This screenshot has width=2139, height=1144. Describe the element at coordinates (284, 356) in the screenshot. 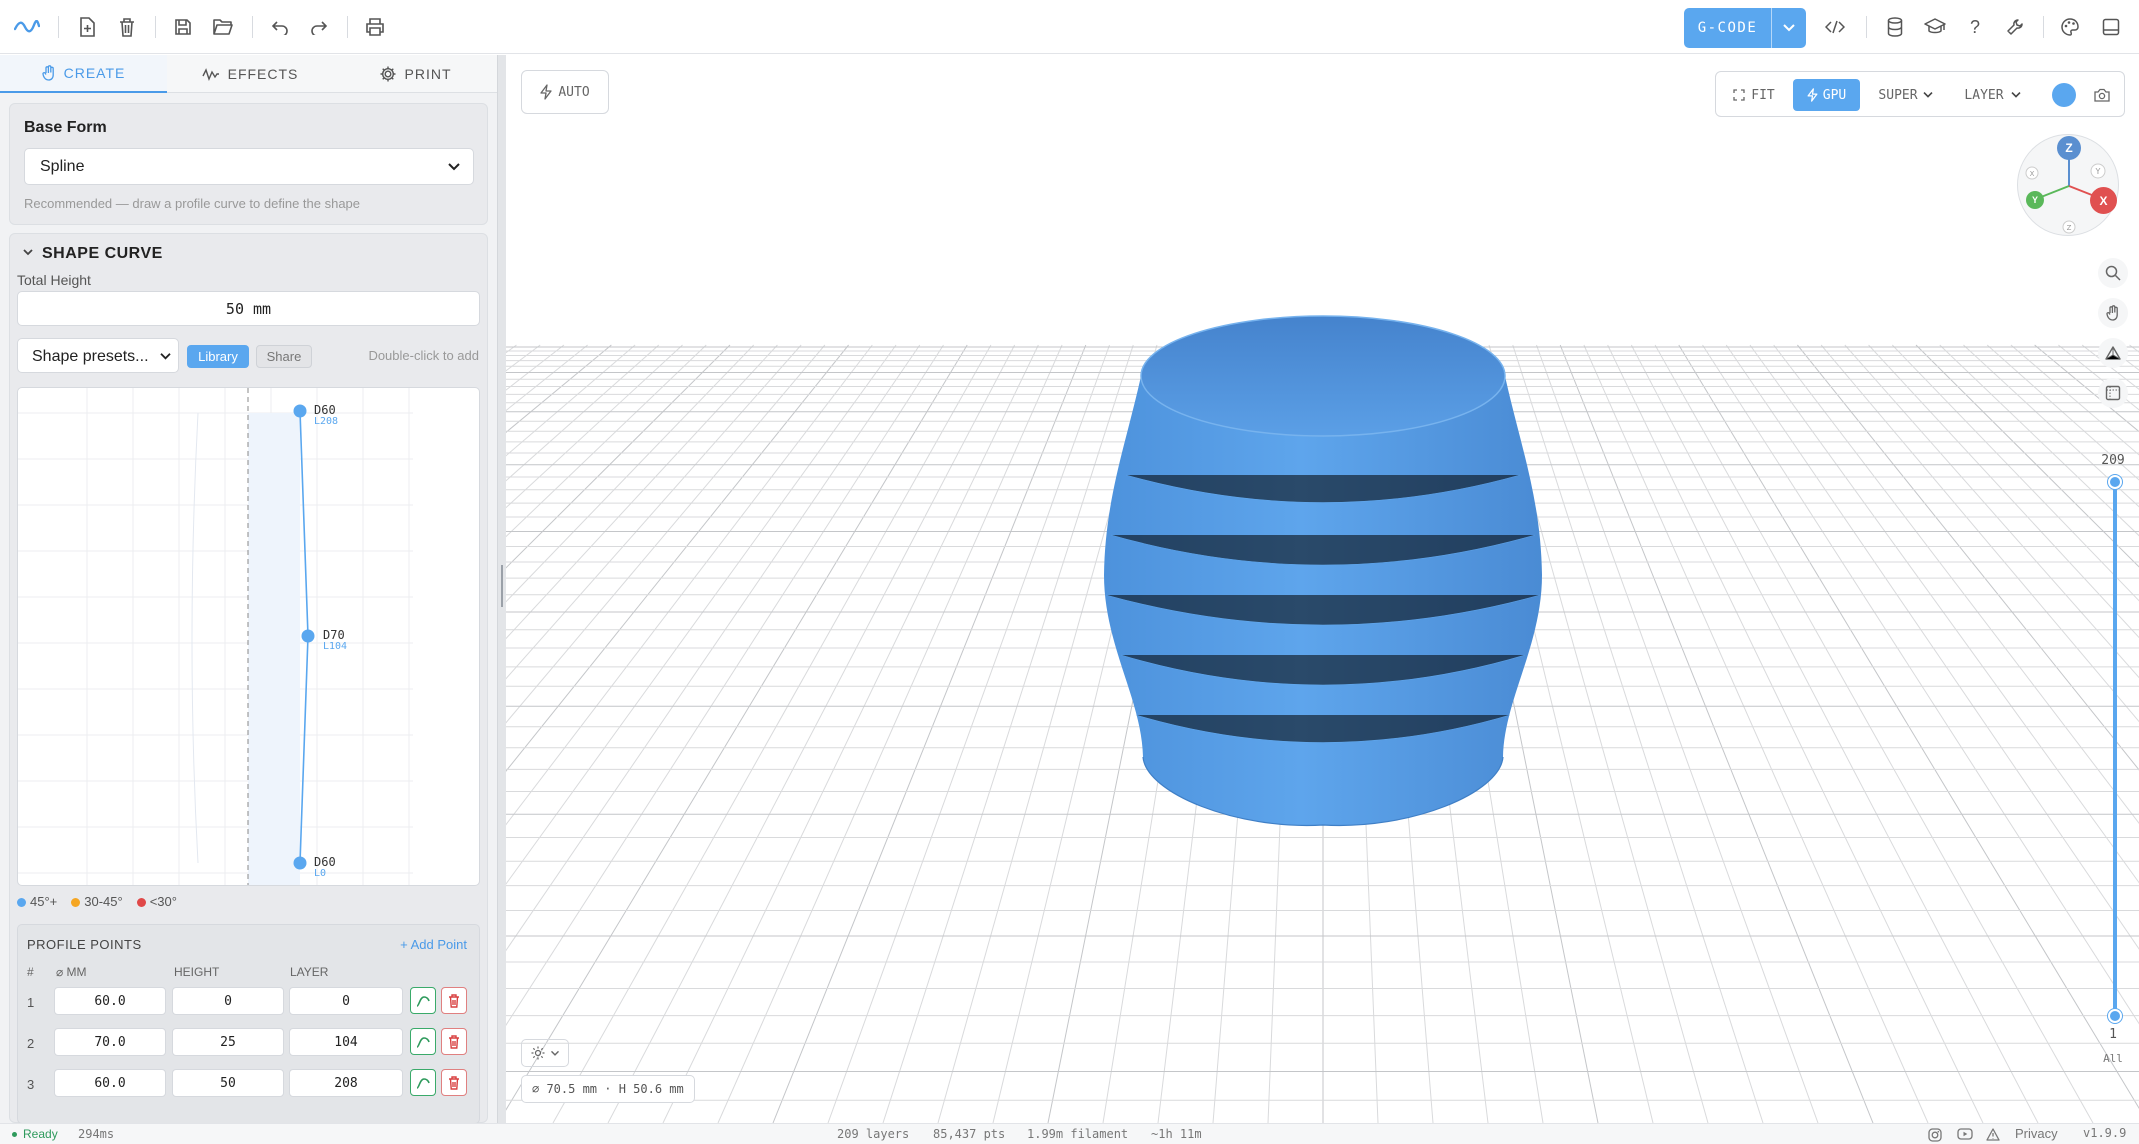

I see `share-button: Share` at that location.